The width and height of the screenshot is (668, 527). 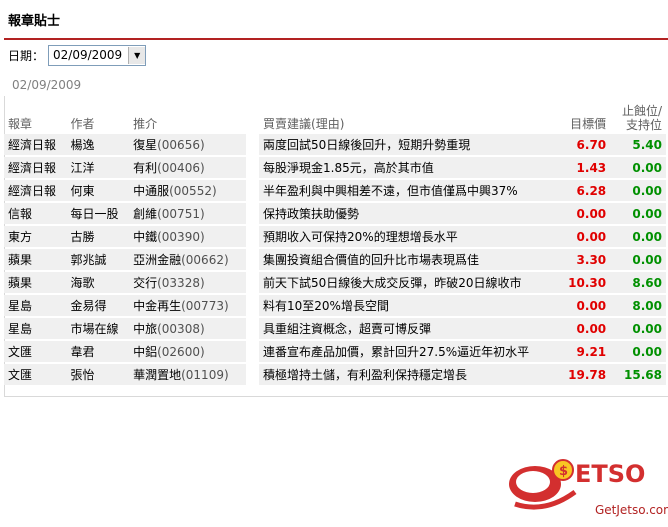 What do you see at coordinates (406, 236) in the screenshot?
I see `cell-advice: 預期收入可保持20%的理想增長水平` at bounding box center [406, 236].